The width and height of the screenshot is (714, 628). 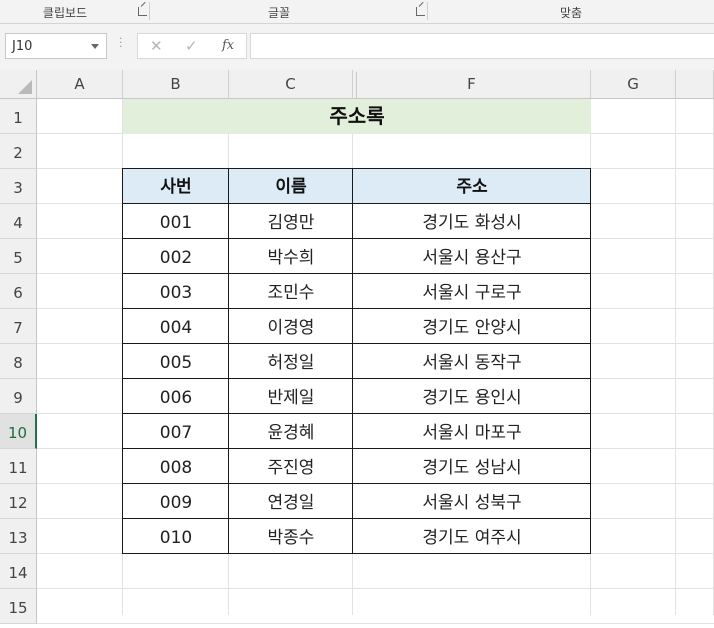 I want to click on ribbon-group-bar: 클립보드 글꼴 맞춤, so click(x=357, y=12).